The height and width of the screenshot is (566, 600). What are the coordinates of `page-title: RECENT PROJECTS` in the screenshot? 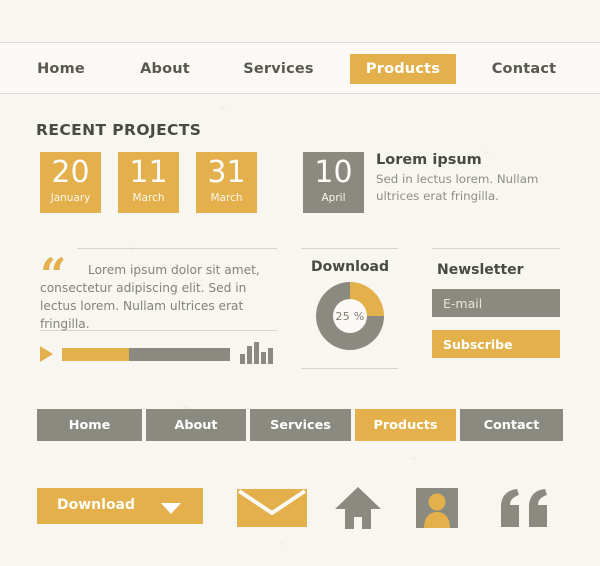 It's located at (119, 130).